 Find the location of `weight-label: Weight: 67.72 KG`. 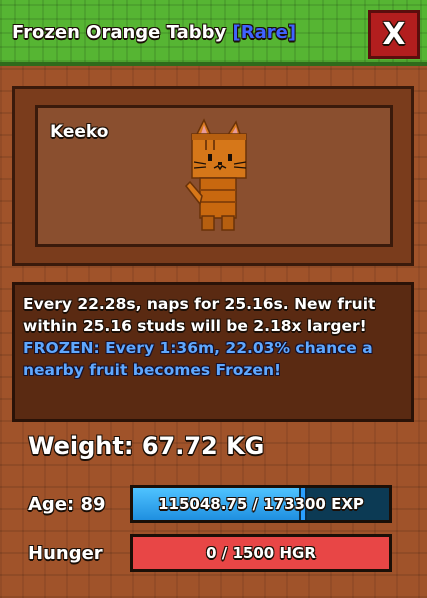

weight-label: Weight: 67.72 KG is located at coordinates (146, 446).